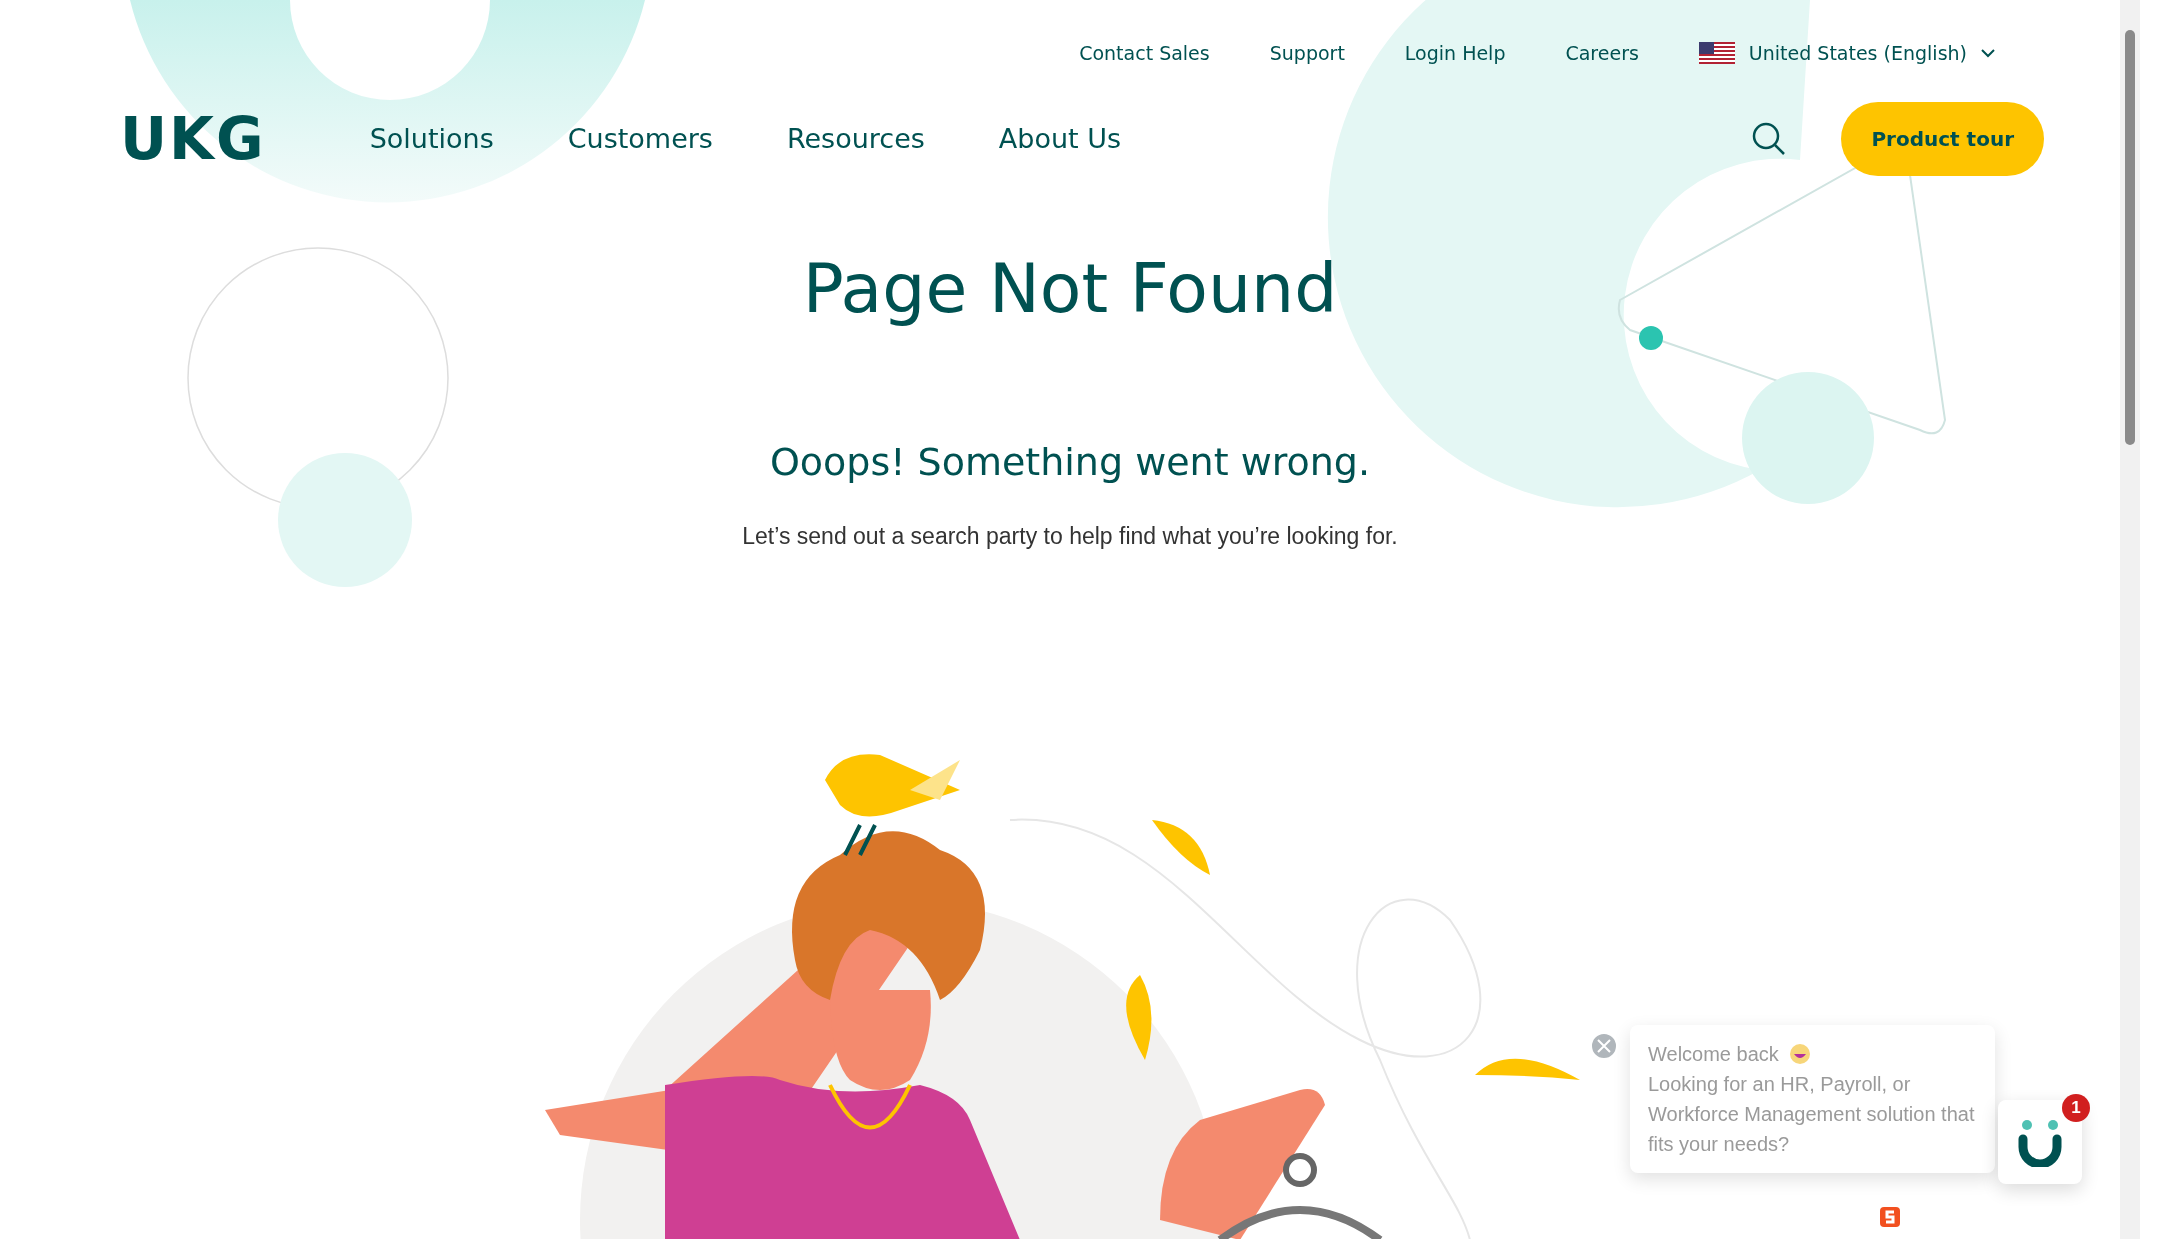 The image size is (2160, 1239). What do you see at coordinates (855, 139) in the screenshot?
I see `nav-link: Resources` at bounding box center [855, 139].